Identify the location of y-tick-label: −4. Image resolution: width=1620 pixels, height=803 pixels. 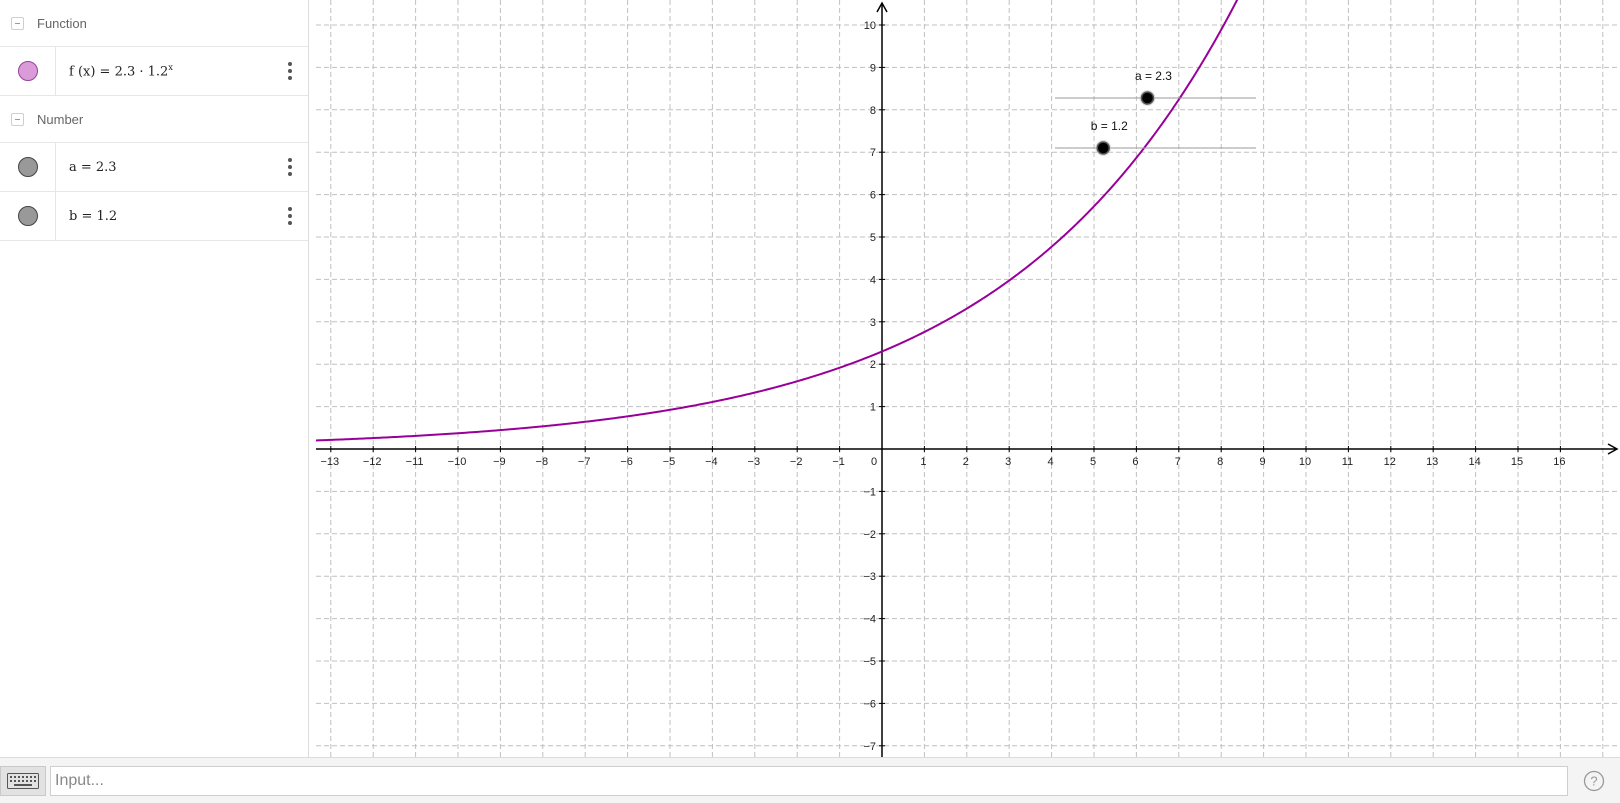
(869, 620).